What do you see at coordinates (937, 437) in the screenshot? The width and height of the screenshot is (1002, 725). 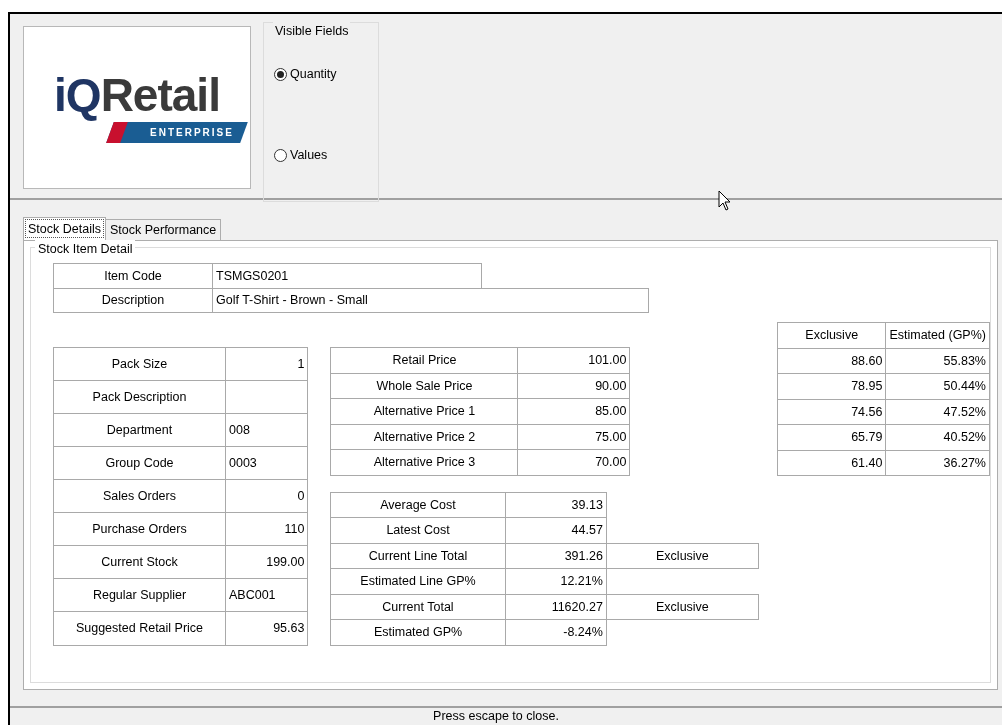 I see `gp-percentage: 40.52%` at bounding box center [937, 437].